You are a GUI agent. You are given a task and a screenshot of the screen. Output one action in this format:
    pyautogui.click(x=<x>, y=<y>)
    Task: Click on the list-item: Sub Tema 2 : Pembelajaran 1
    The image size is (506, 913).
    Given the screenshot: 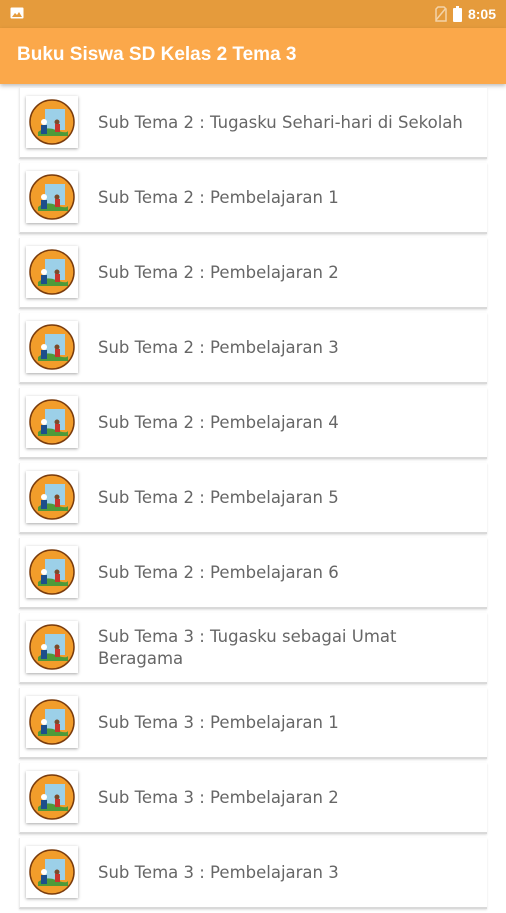 What is the action you would take?
    pyautogui.click(x=253, y=198)
    